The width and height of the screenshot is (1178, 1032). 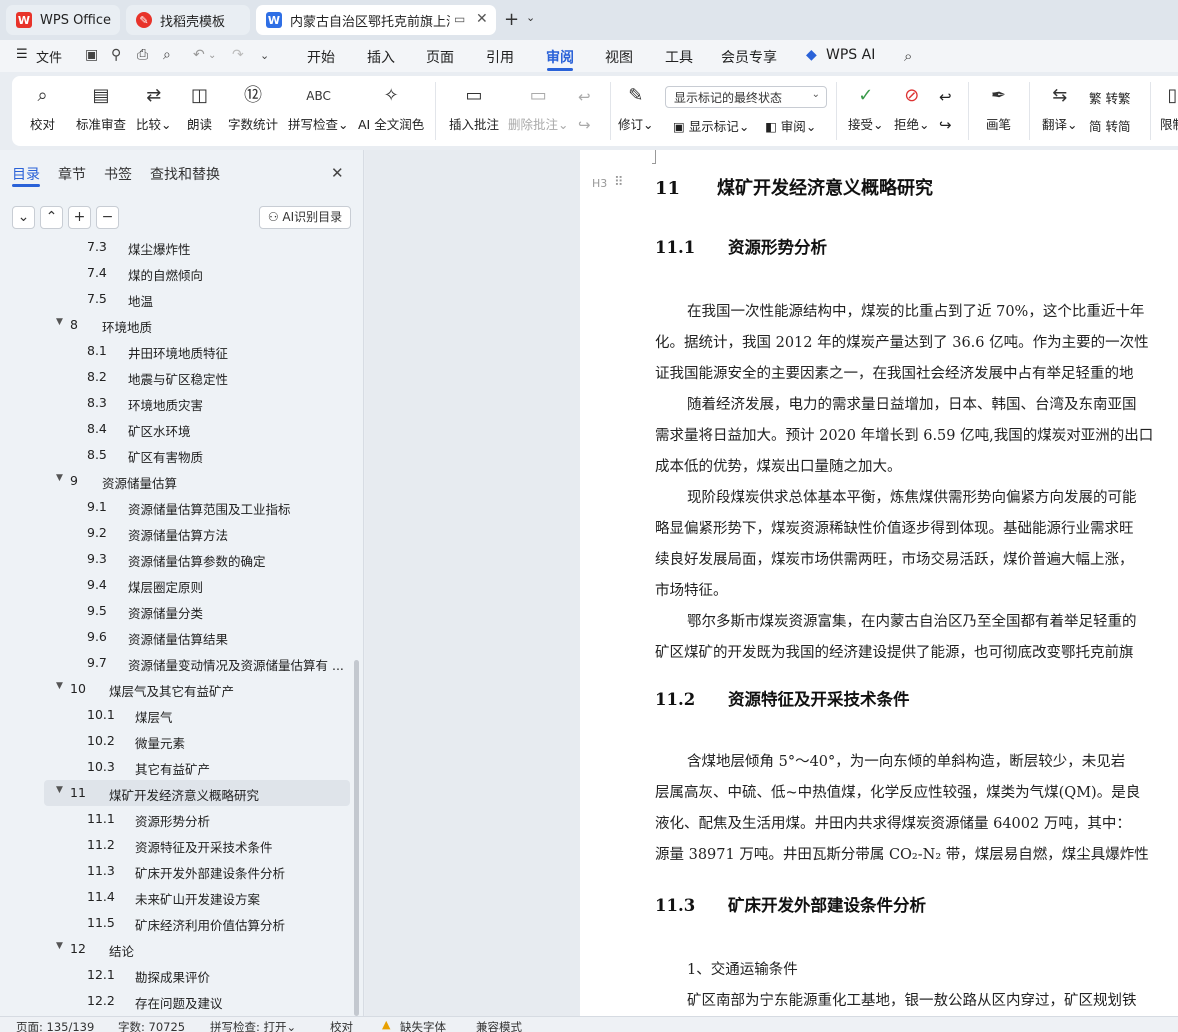 I want to click on save-icon: ▣, so click(x=91, y=55).